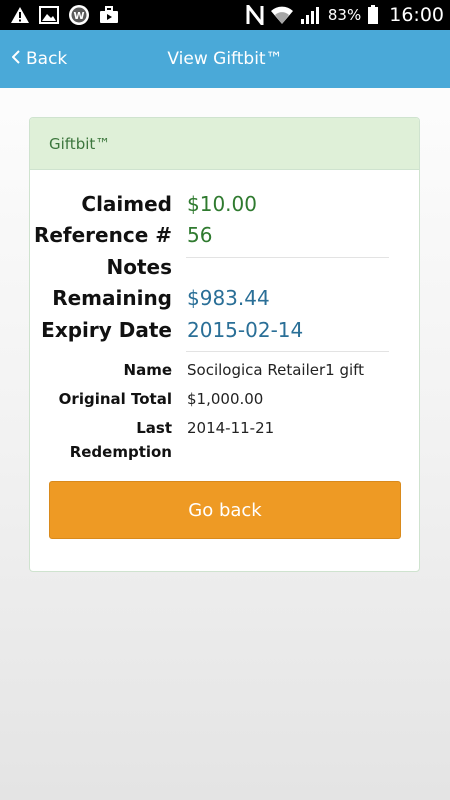 Image resolution: width=450 pixels, height=800 pixels. I want to click on remaining-label: Remaining, so click(112, 298).